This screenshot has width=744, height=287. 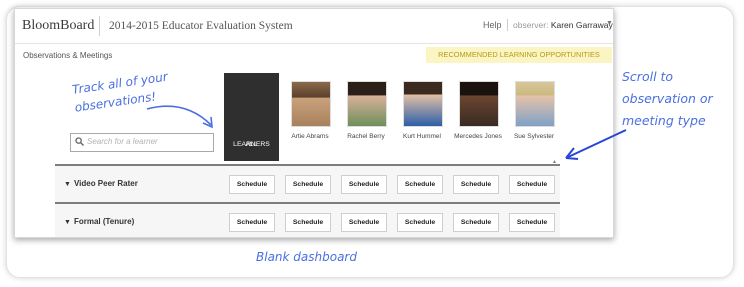 What do you see at coordinates (179, 117) in the screenshot?
I see `curved-arrow-icon` at bounding box center [179, 117].